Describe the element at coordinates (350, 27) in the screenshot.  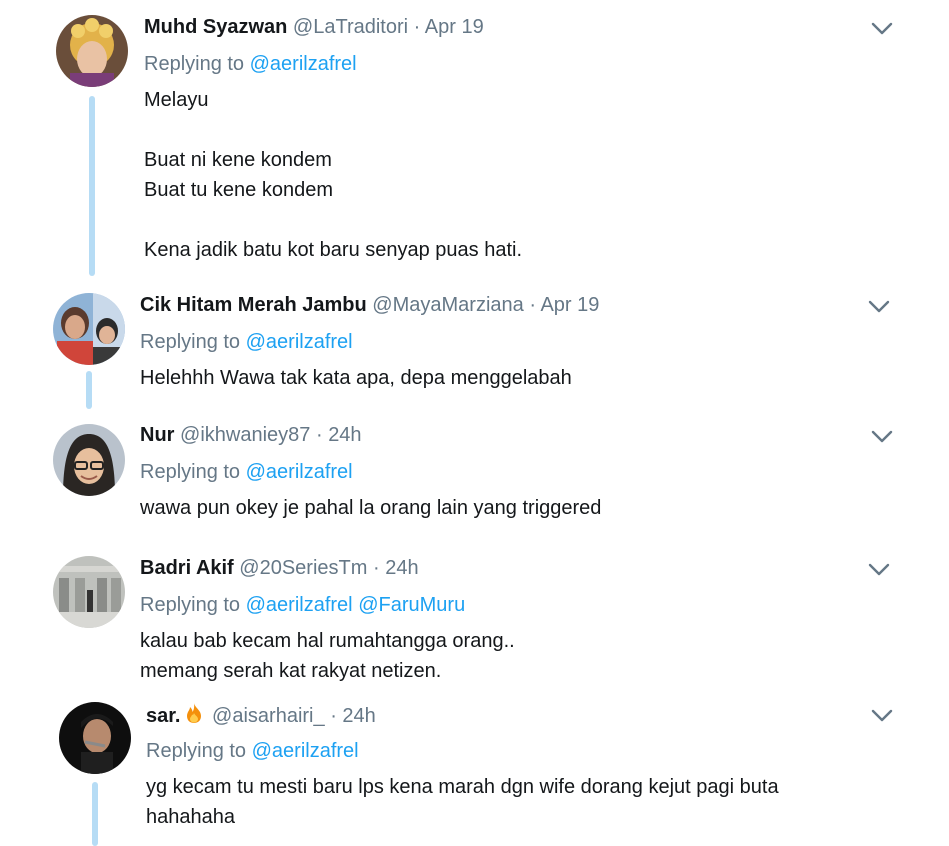
I see `author-handle: @LaTraditori` at that location.